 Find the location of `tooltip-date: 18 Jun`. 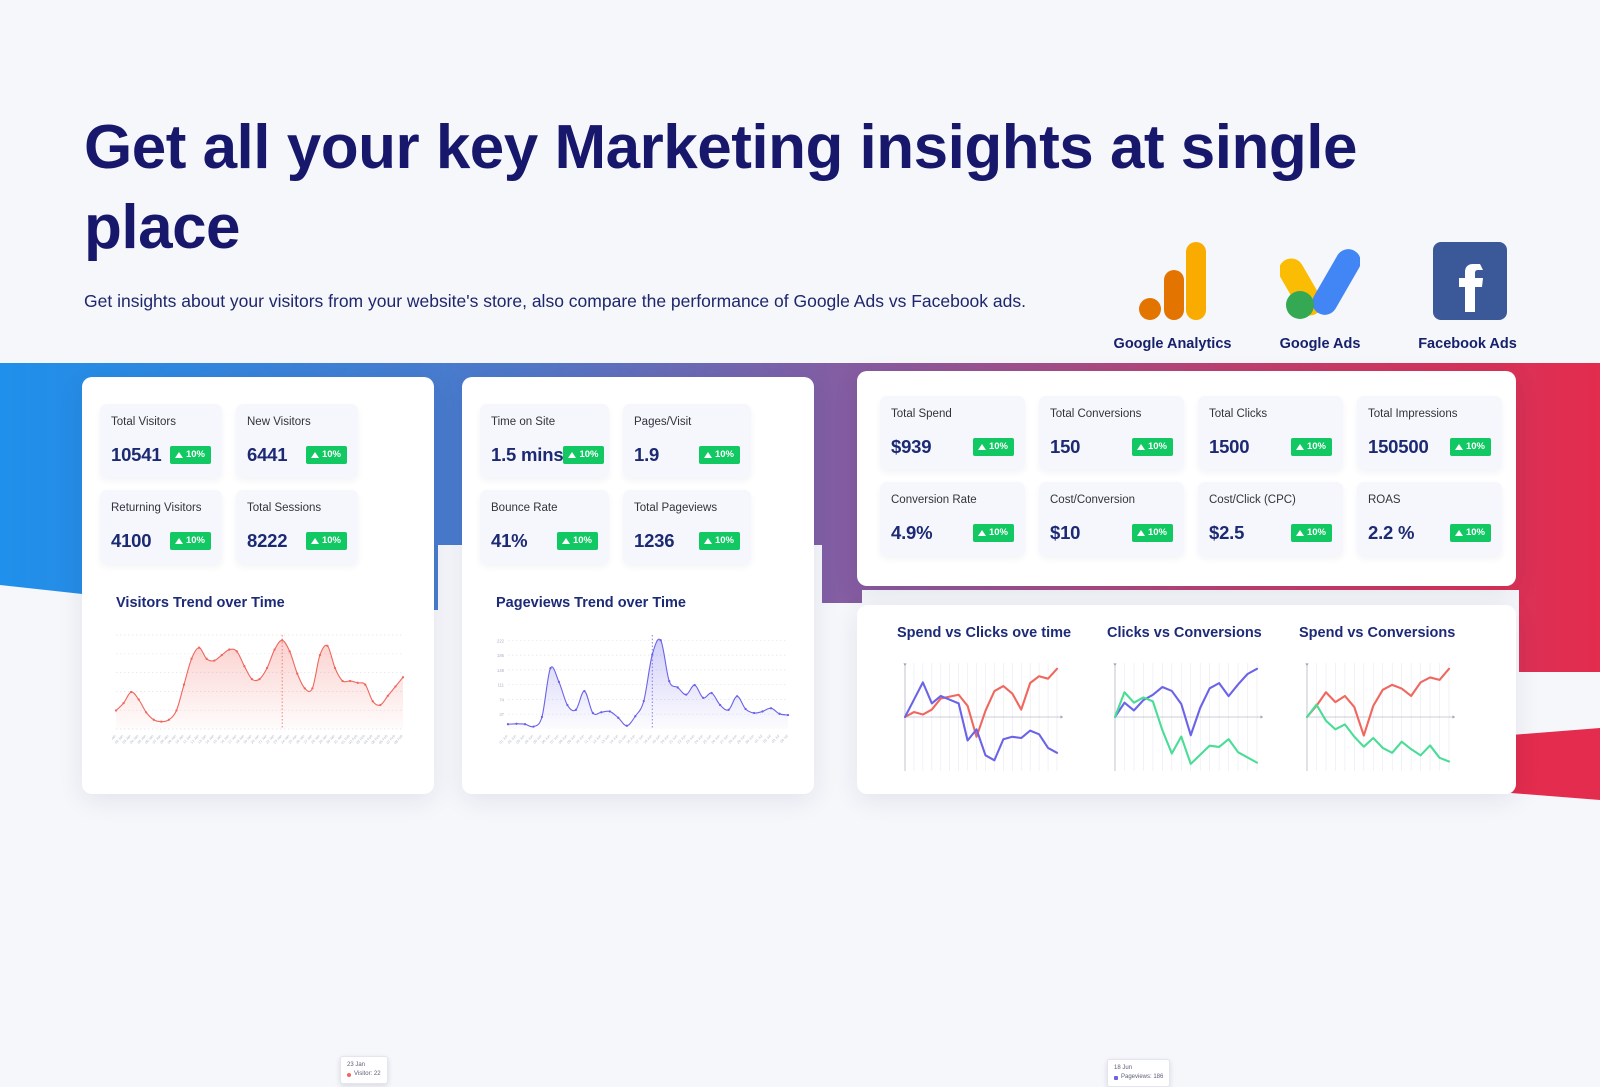

tooltip-date: 18 Jun is located at coordinates (1123, 1068).